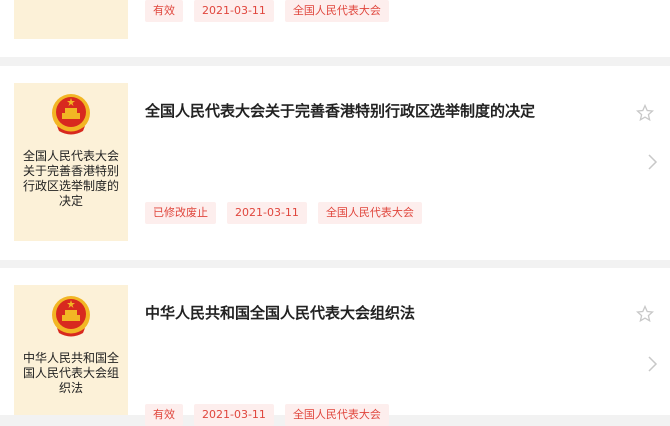  Describe the element at coordinates (70, 373) in the screenshot. I see `thumbnail-caption: 中华人民共和国全国人民代表大会组织法` at that location.